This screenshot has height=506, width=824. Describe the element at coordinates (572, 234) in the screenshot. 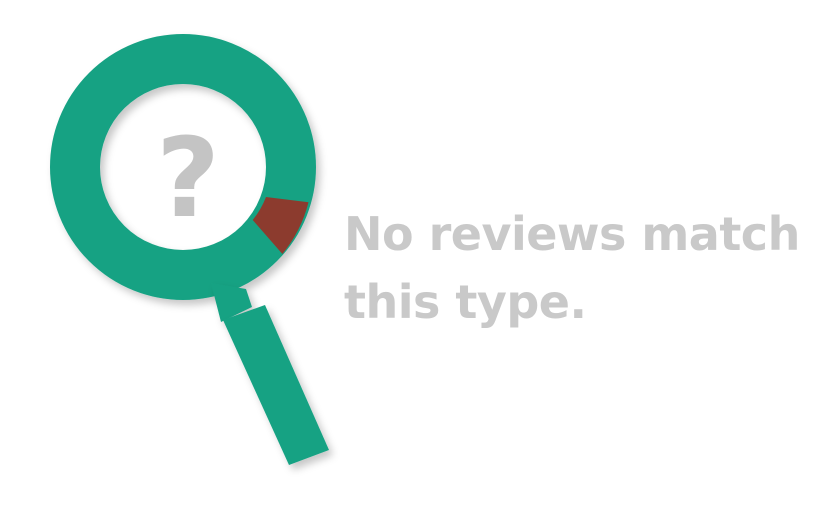

I see `empty-message-line-1: No reviews match` at that location.